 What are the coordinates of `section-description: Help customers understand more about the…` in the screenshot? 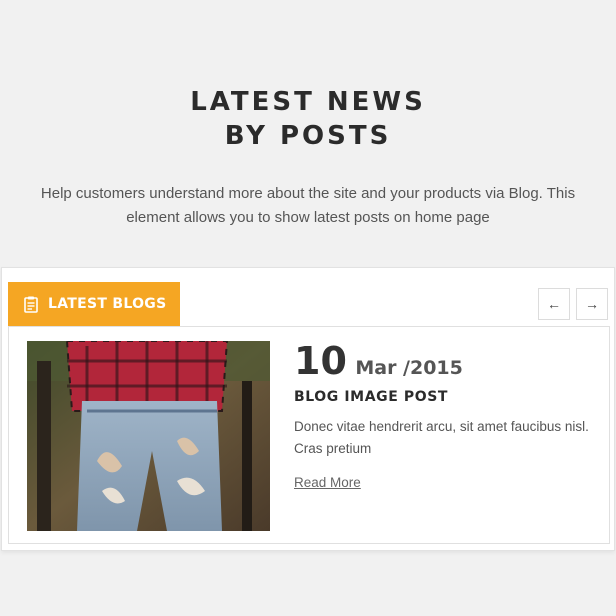 It's located at (308, 205).